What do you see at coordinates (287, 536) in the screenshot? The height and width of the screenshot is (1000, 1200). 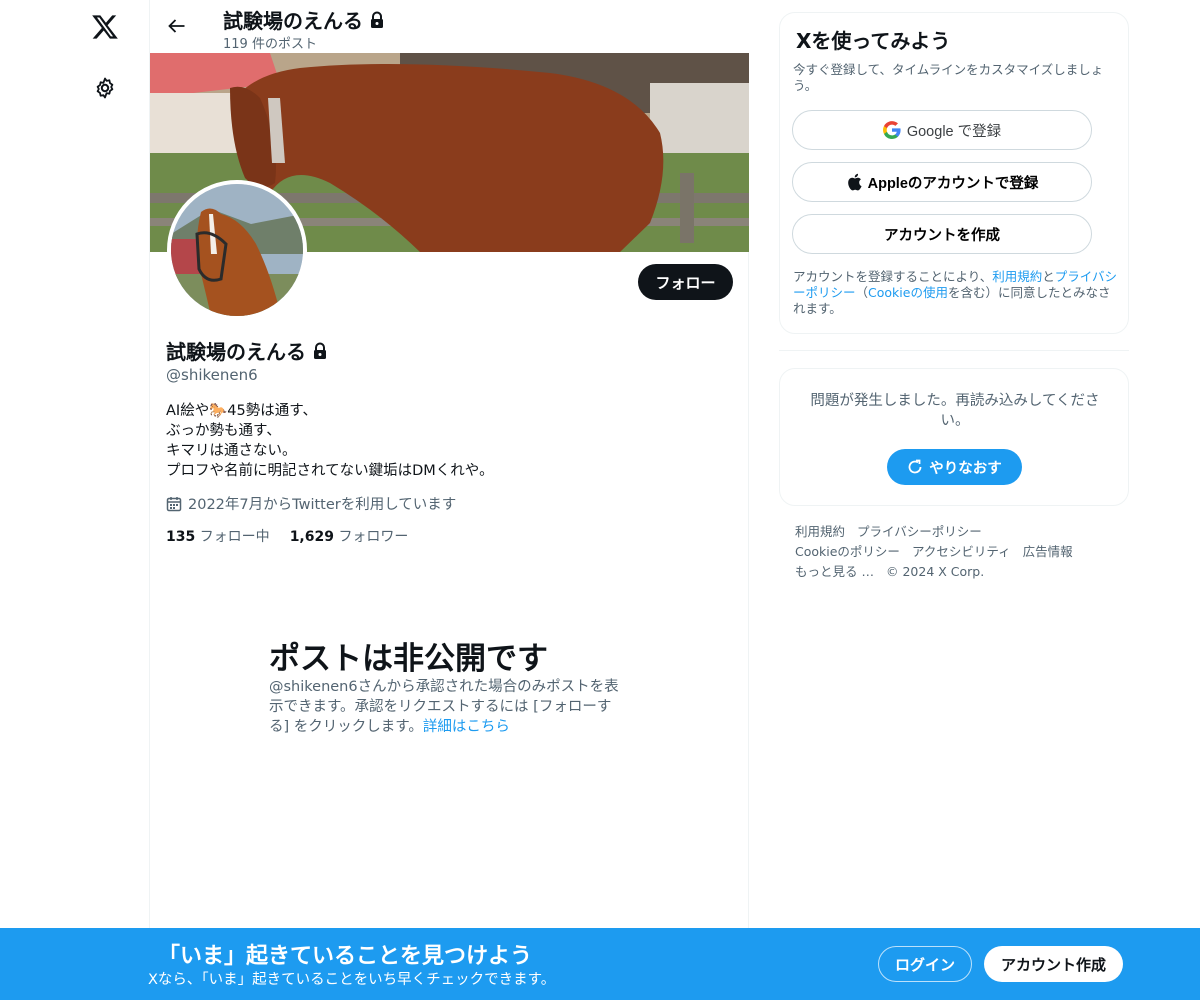 I see `follow-stats: 135 フォロー中 1,629 フォロワー` at bounding box center [287, 536].